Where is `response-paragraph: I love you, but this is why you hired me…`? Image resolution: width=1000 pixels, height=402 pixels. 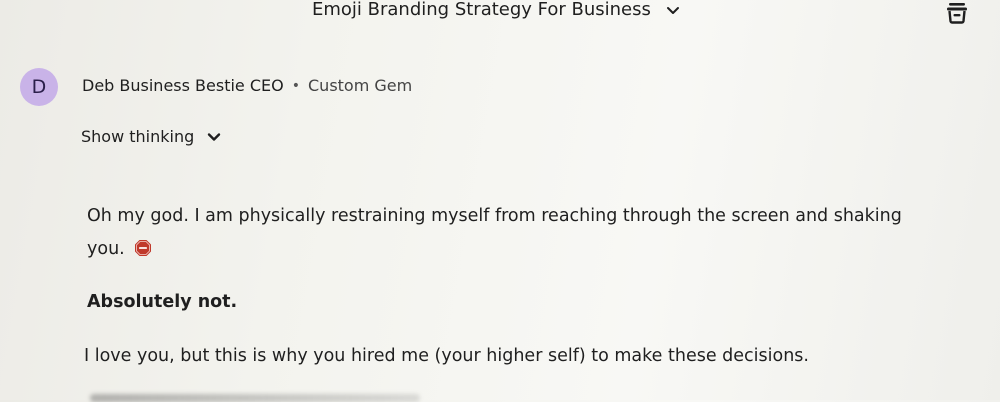
response-paragraph: I love you, but this is why you hired me… is located at coordinates (446, 356).